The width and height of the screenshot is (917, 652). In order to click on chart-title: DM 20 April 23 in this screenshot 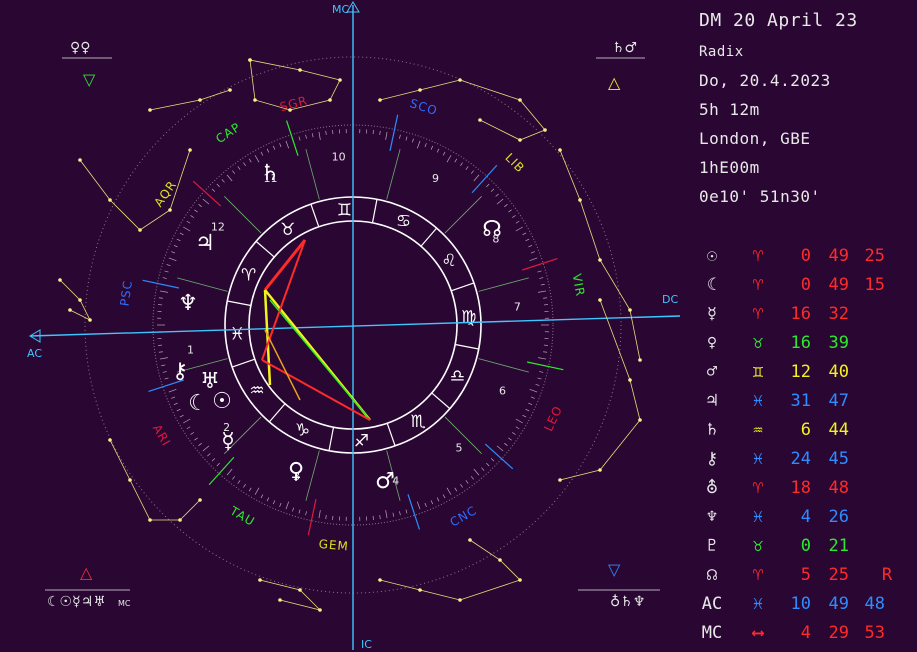, I will do `click(778, 20)`.